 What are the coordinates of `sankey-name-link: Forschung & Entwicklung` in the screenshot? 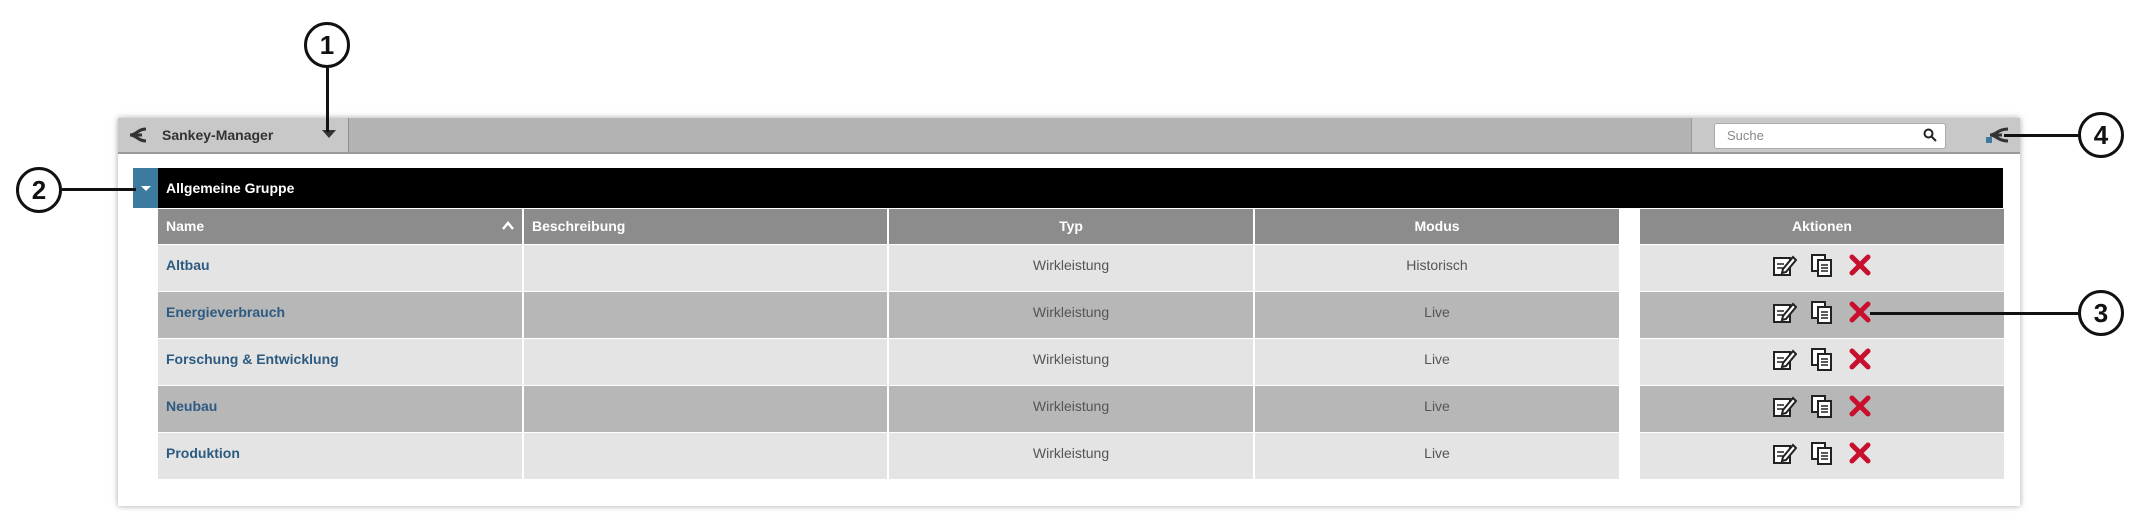 It's located at (340, 359).